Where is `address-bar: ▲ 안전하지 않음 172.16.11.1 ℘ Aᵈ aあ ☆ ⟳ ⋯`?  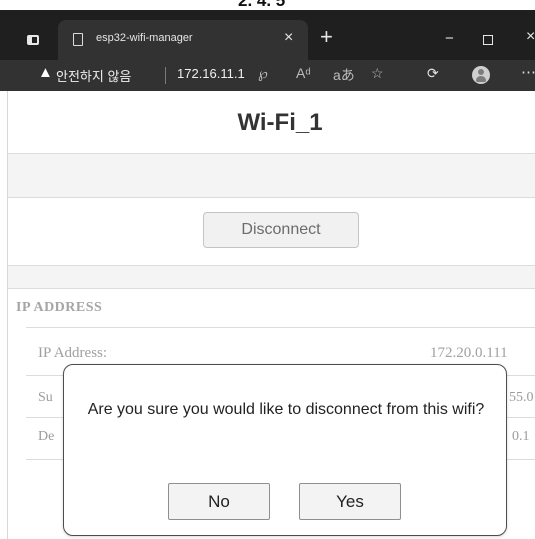
address-bar: ▲ 안전하지 않음 172.16.11.1 ℘ Aᵈ aあ ☆ ⟳ ⋯ is located at coordinates (267, 75).